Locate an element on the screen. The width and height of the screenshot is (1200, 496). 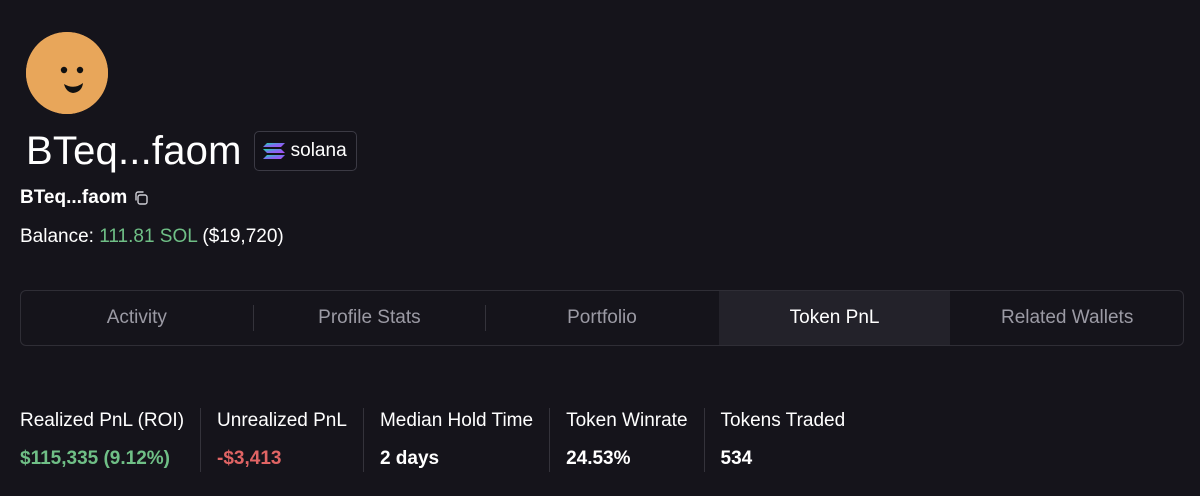
chain-label: solana is located at coordinates (318, 150).